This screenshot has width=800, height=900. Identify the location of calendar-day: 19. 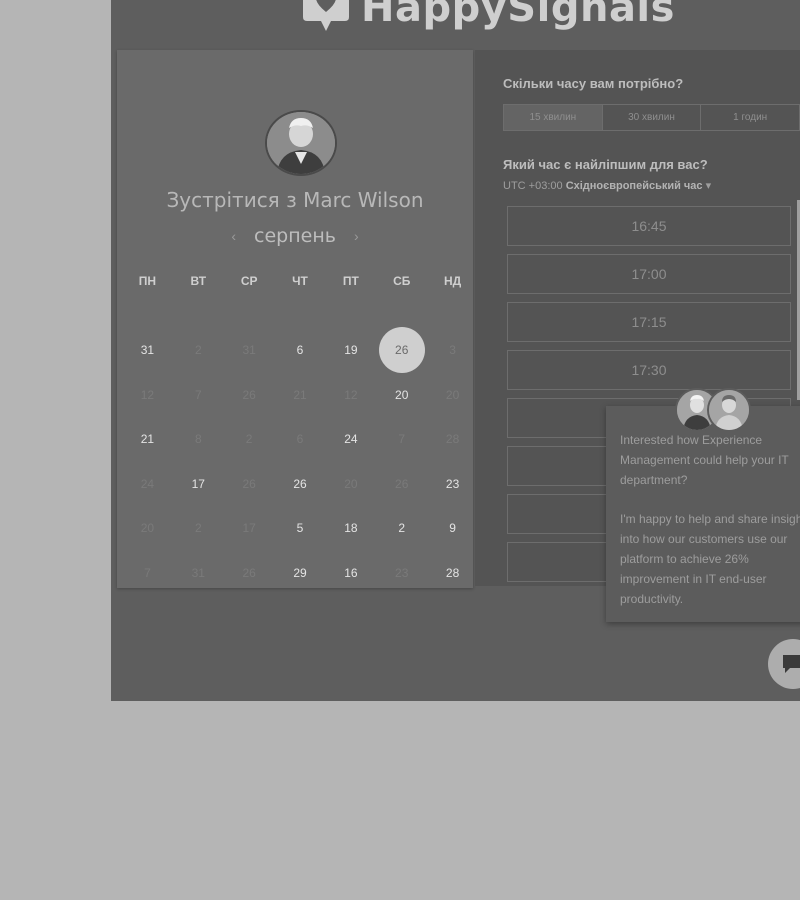
(350, 350).